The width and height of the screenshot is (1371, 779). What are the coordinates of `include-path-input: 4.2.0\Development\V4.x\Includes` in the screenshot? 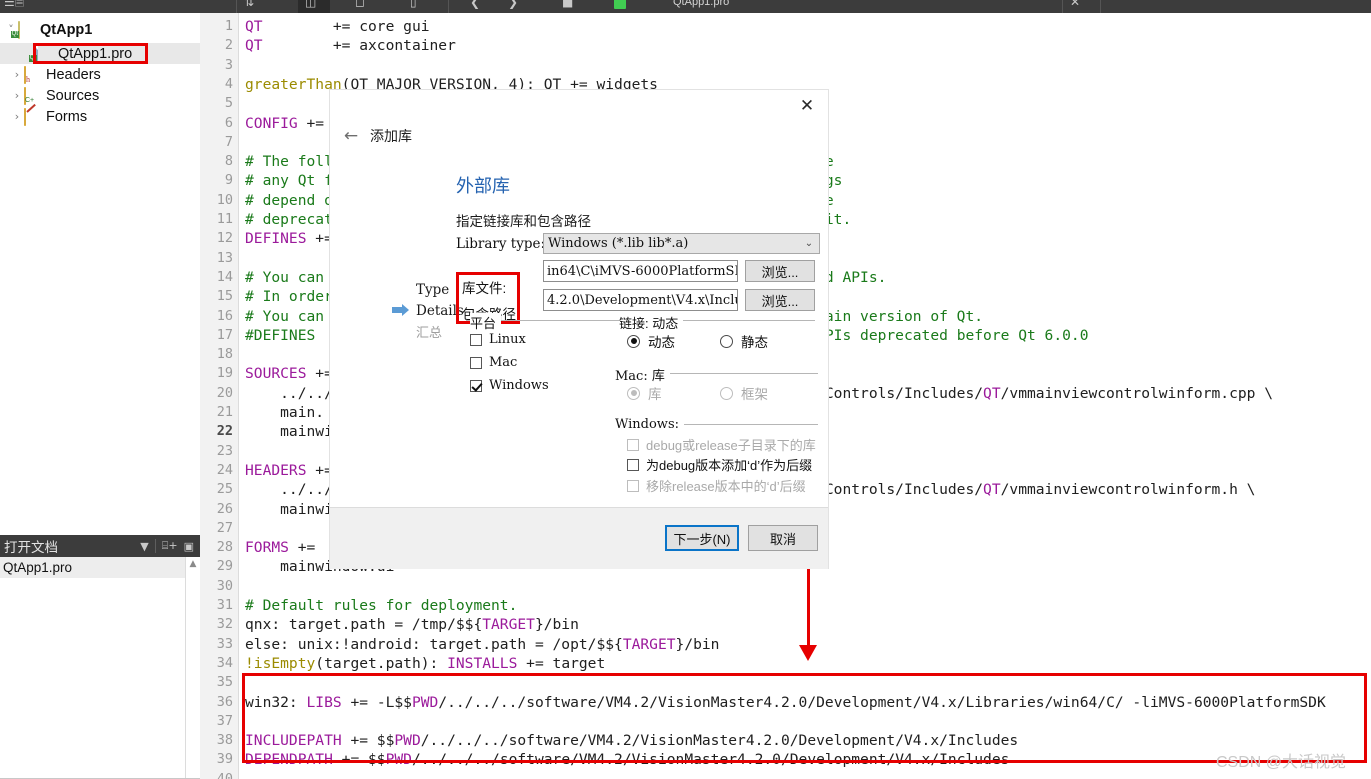 It's located at (640, 300).